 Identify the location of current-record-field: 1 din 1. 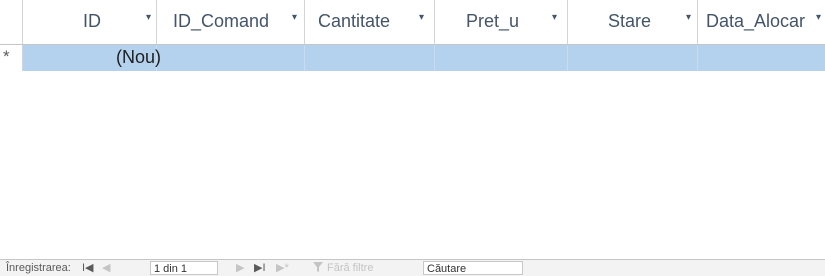
(184, 268).